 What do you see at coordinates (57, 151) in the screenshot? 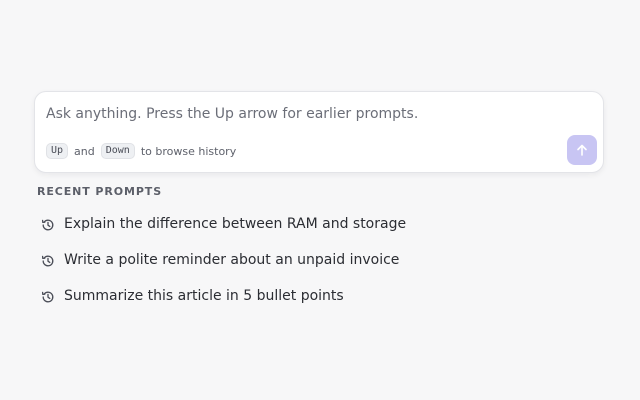
I see `up-key-badge: Up` at bounding box center [57, 151].